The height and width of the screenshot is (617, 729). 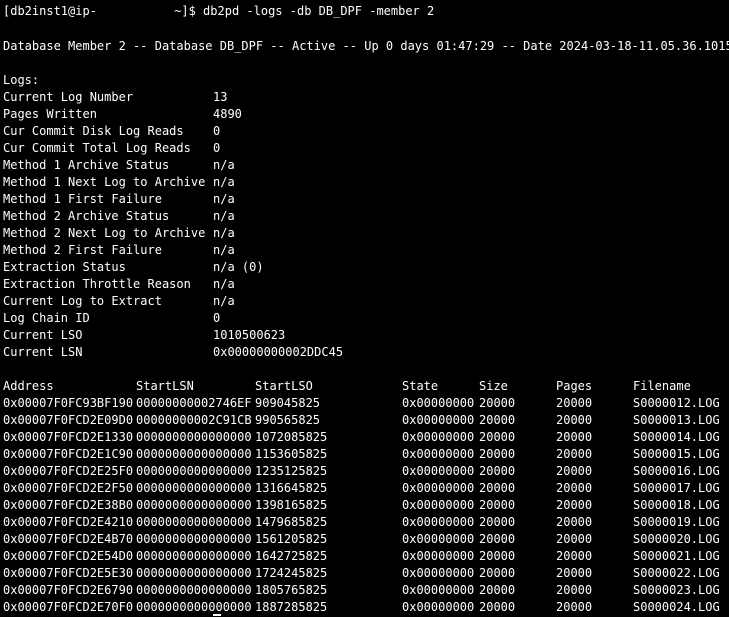 I want to click on cell-address: 0x00007F0FCD2E1330, so click(x=68, y=437).